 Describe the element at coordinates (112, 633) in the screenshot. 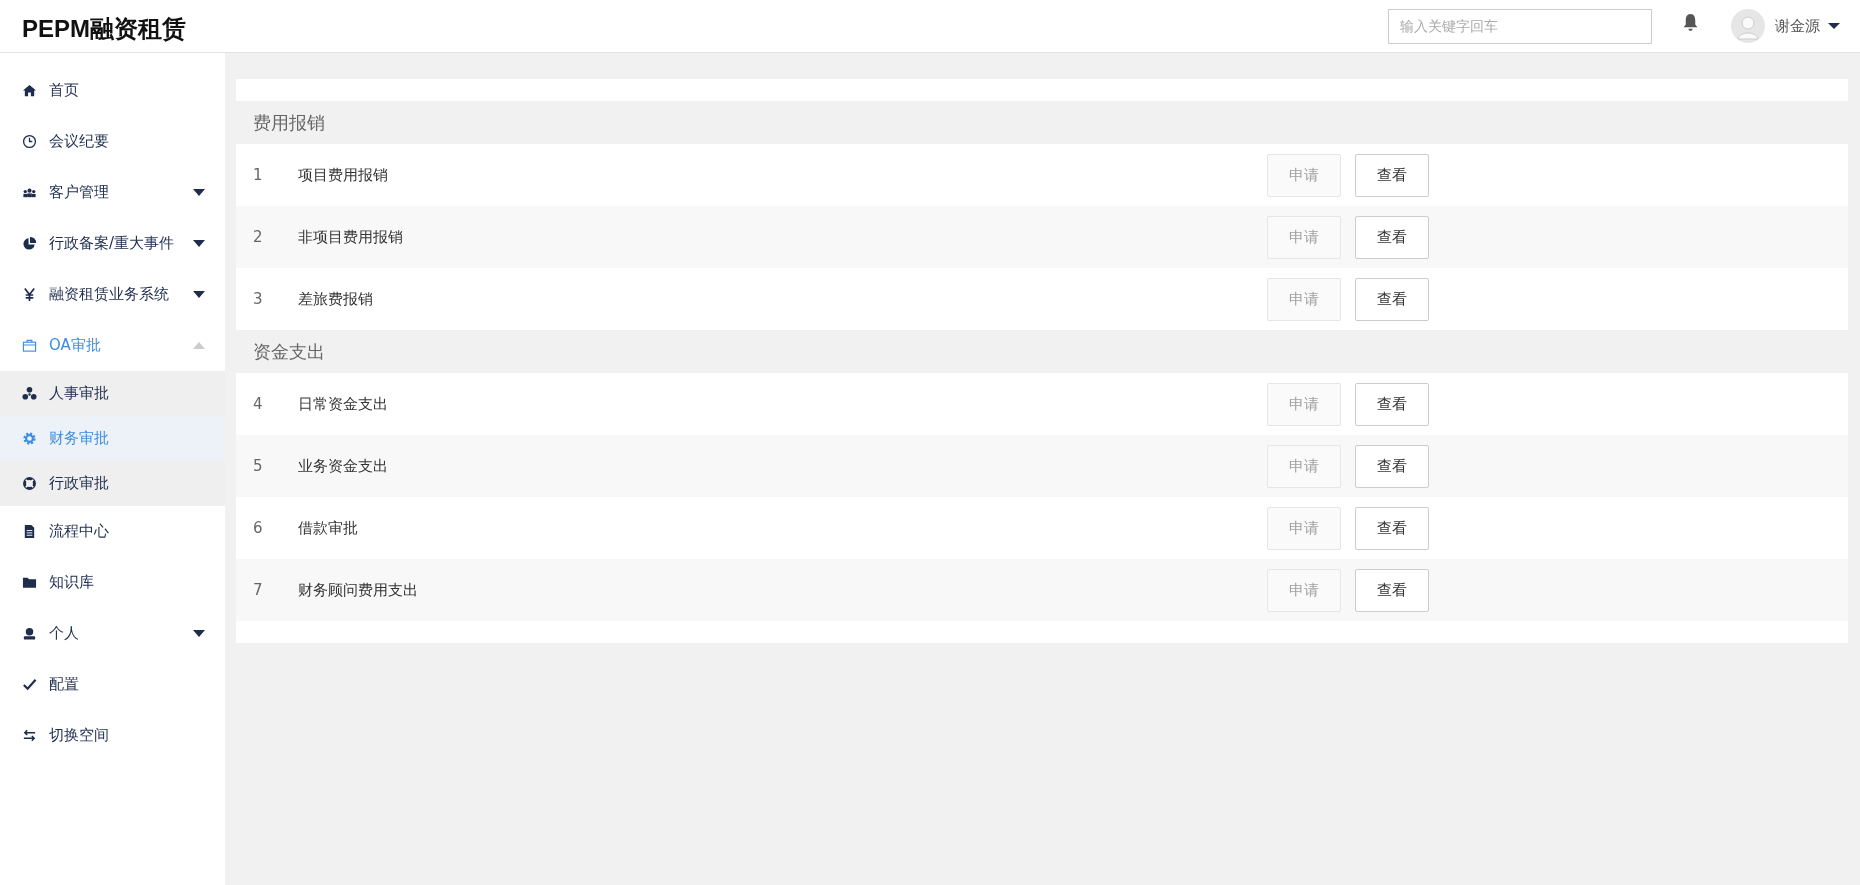

I see `nav-item: 个人` at that location.